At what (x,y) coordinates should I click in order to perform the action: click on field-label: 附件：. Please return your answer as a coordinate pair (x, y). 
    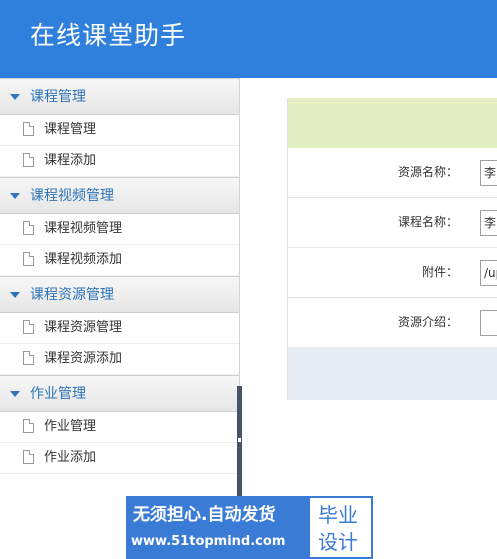
    Looking at the image, I should click on (439, 272).